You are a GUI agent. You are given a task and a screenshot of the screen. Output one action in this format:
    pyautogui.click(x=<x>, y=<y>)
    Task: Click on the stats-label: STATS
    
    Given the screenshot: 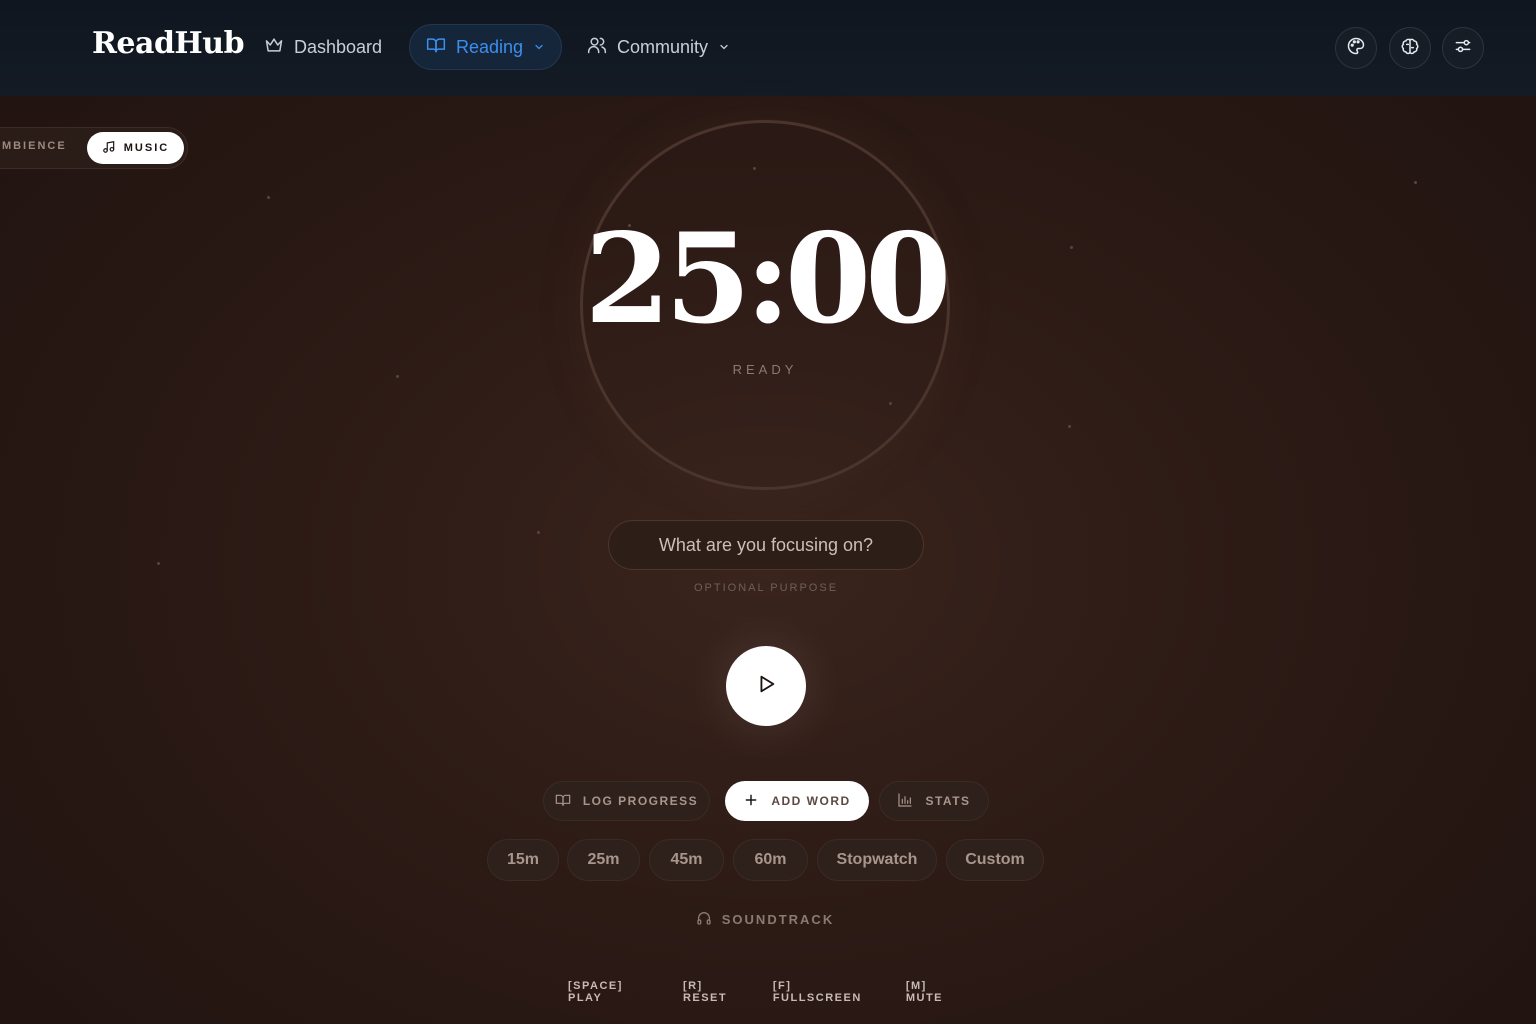 What is the action you would take?
    pyautogui.click(x=948, y=801)
    